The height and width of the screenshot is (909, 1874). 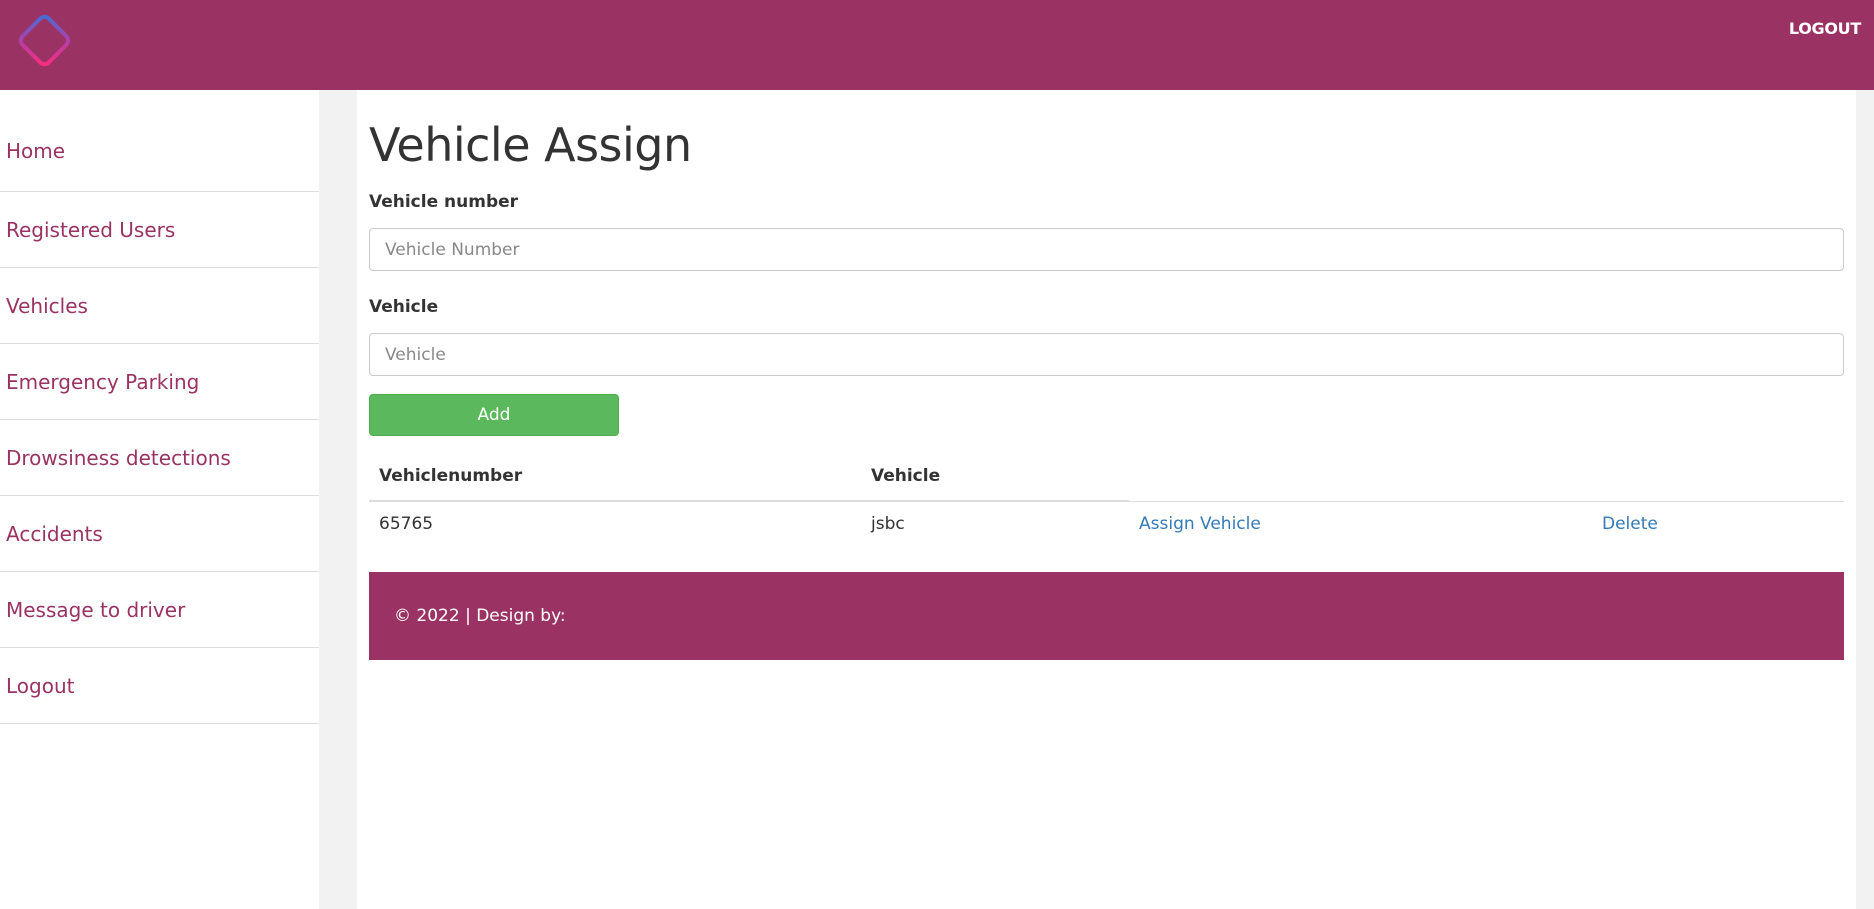 What do you see at coordinates (159, 306) in the screenshot?
I see `sidebar-item-vehicles: Vehicles` at bounding box center [159, 306].